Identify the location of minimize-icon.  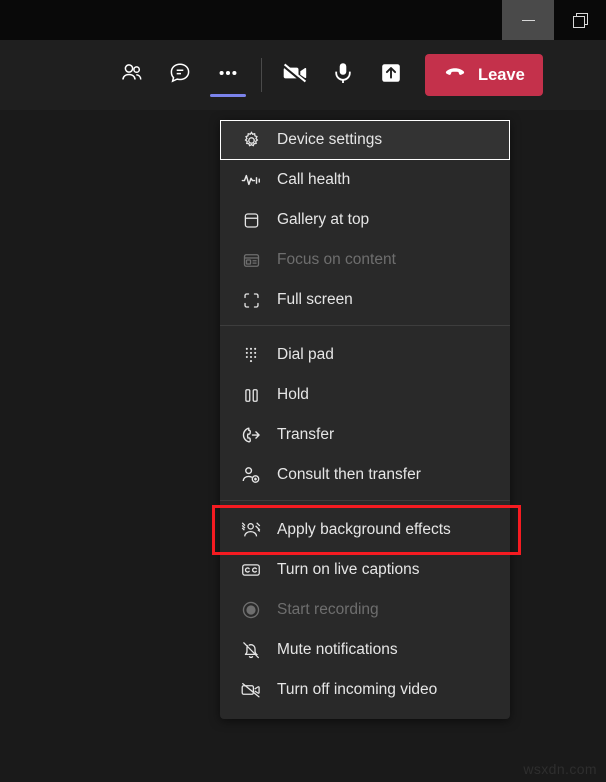
(528, 20).